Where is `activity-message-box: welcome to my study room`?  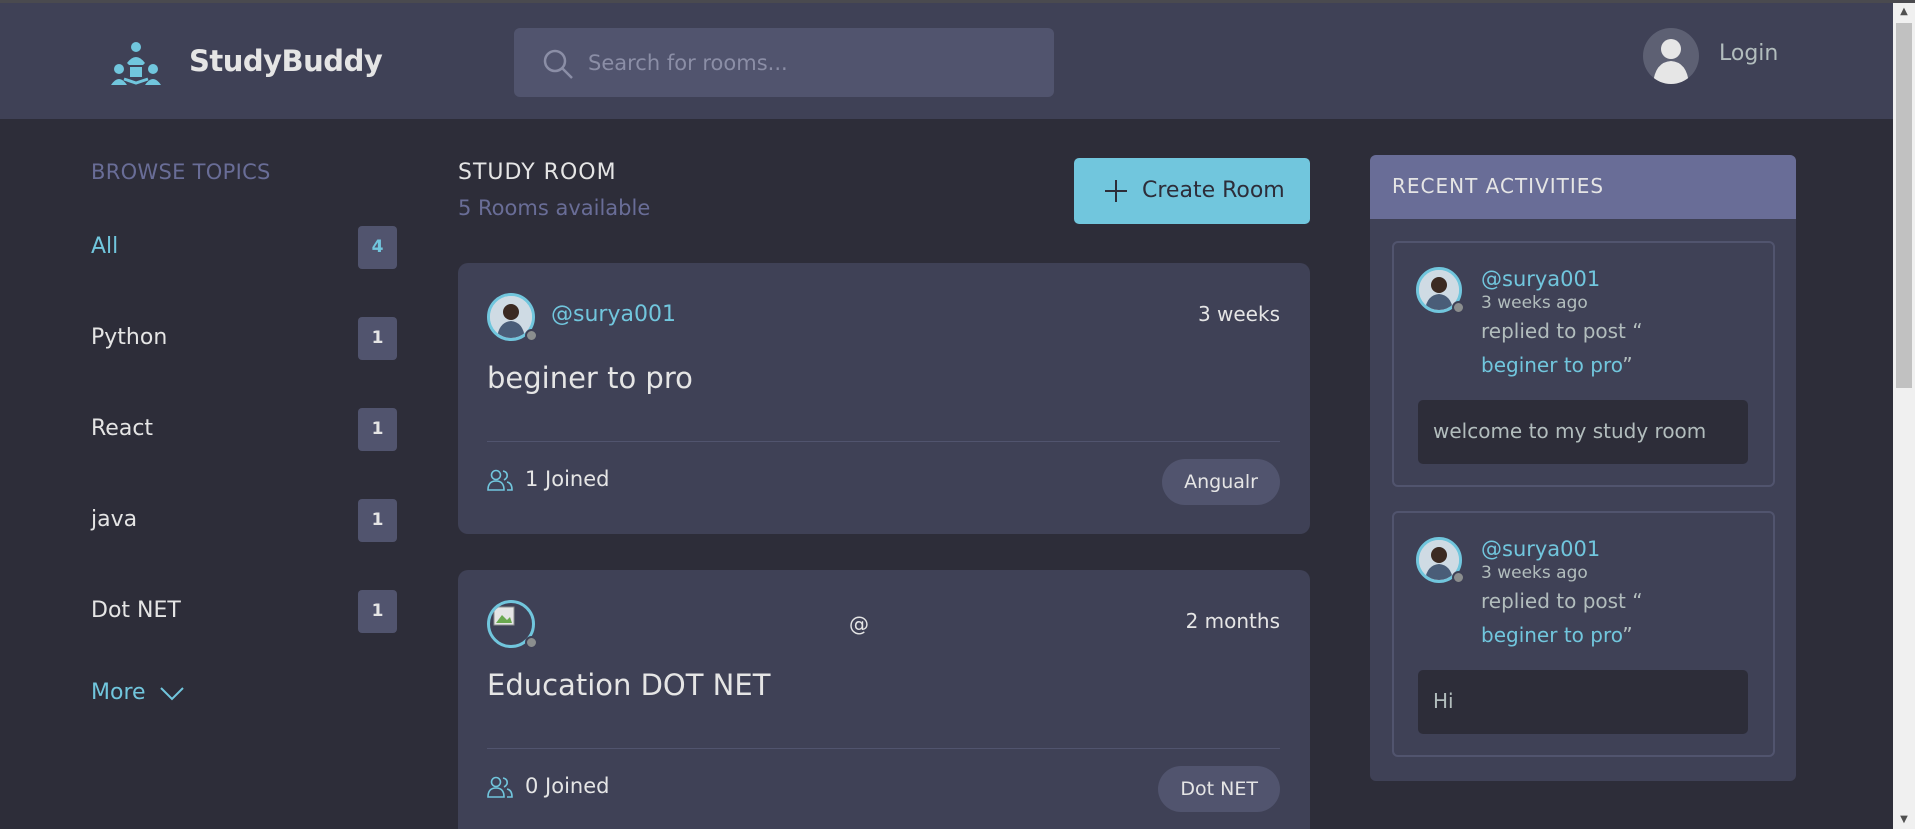
activity-message-box: welcome to my study room is located at coordinates (1583, 432).